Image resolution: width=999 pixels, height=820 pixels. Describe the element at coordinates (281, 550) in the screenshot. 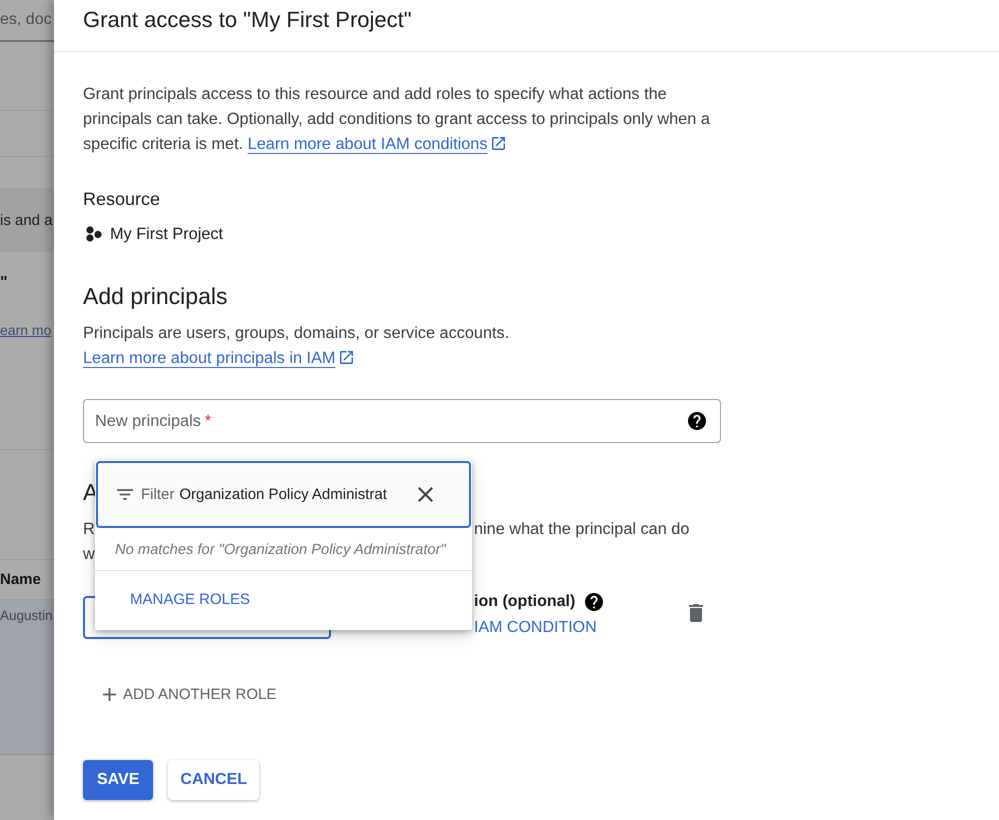

I see `no-matches-message: No matches for "Organization Policy Administrator"` at that location.